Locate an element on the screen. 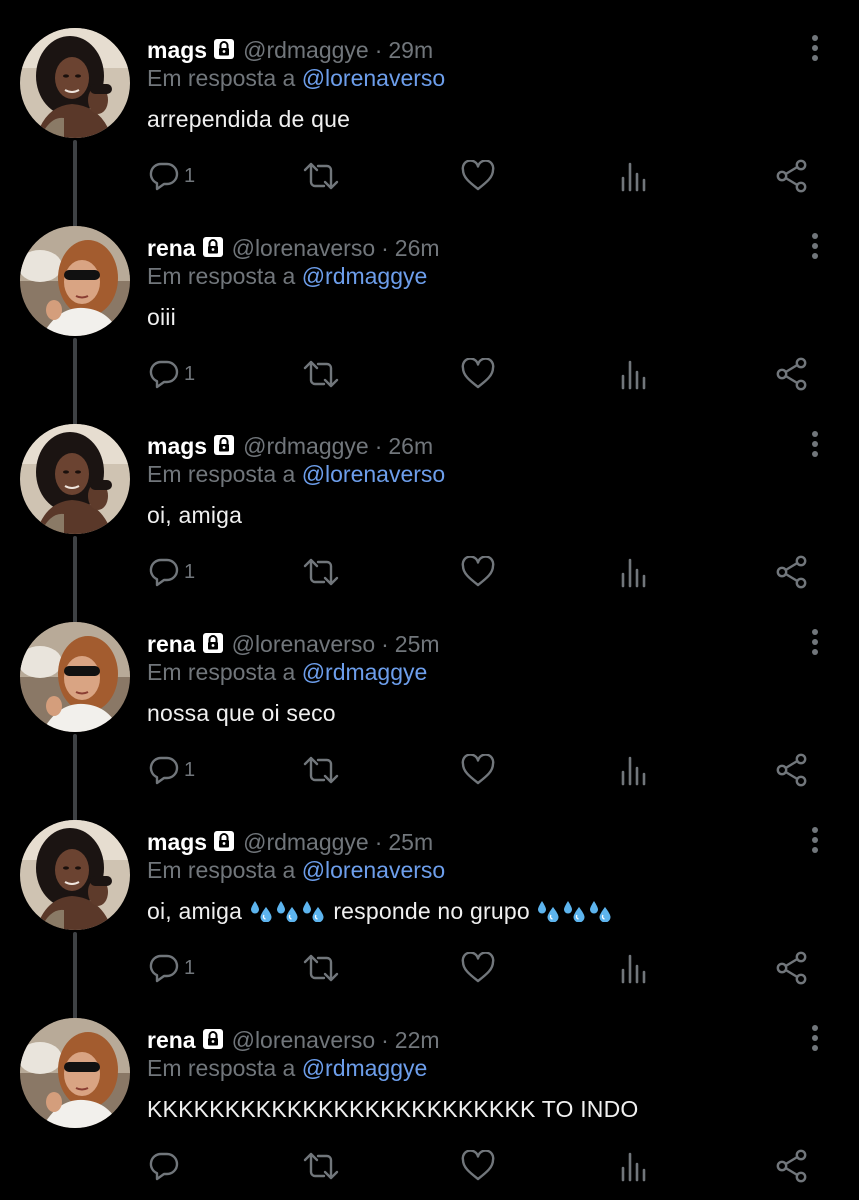 Image resolution: width=859 pixels, height=1200 pixels. tweet-actions: 1 is located at coordinates (429, 376).